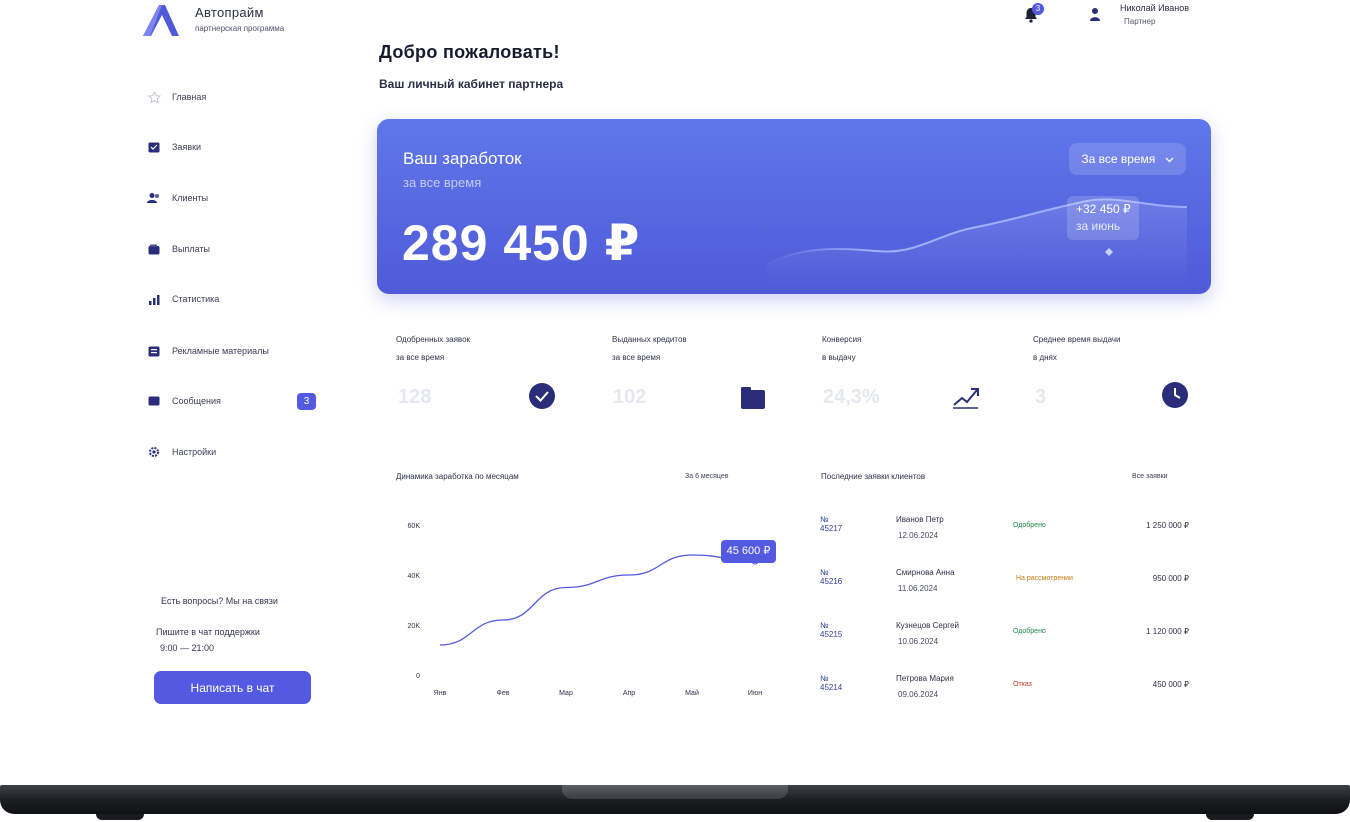 This screenshot has width=1350, height=822. Describe the element at coordinates (1170, 578) in the screenshot. I see `app-amount: 950 000 ₽` at that location.